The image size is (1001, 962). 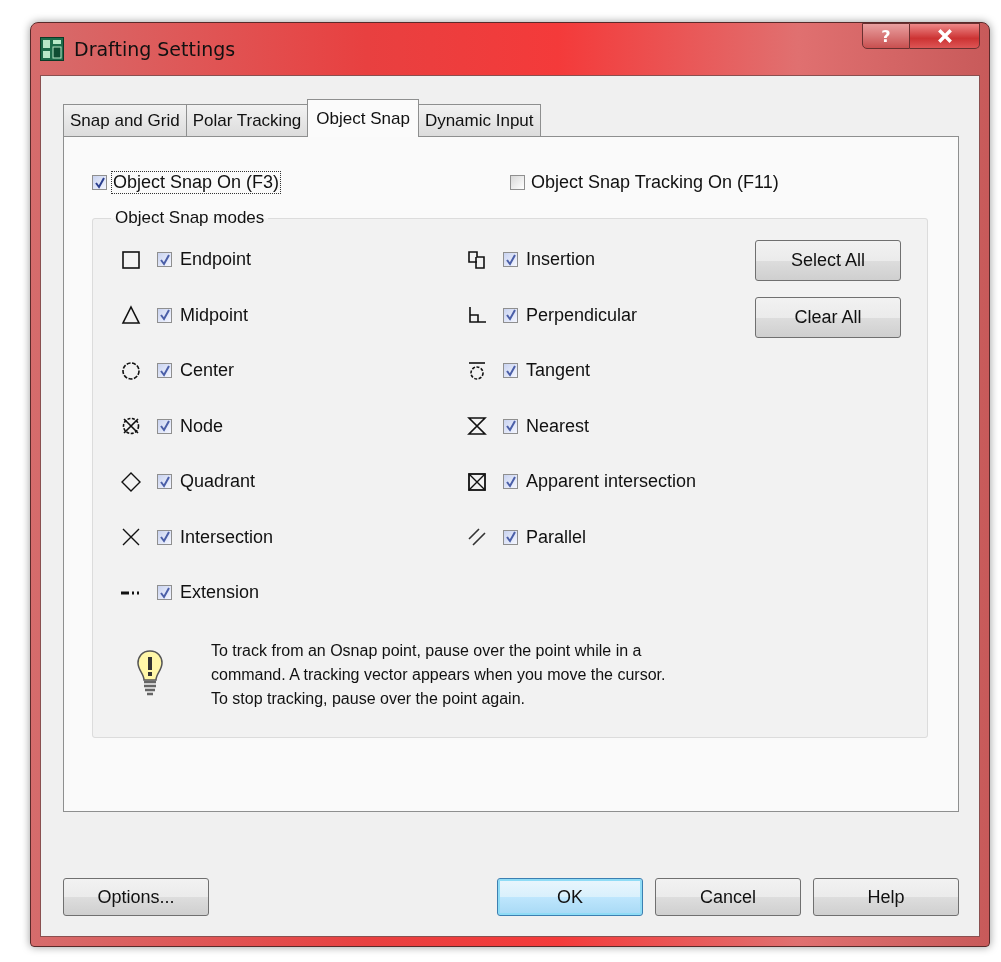 I want to click on close-icon, so click(x=944, y=36).